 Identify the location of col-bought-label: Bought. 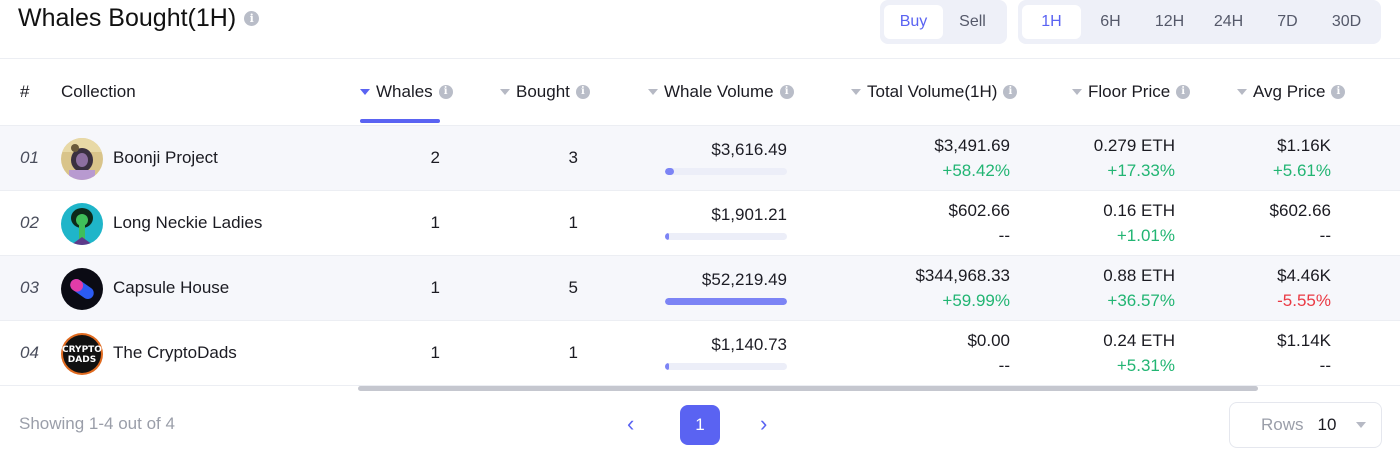
(543, 91).